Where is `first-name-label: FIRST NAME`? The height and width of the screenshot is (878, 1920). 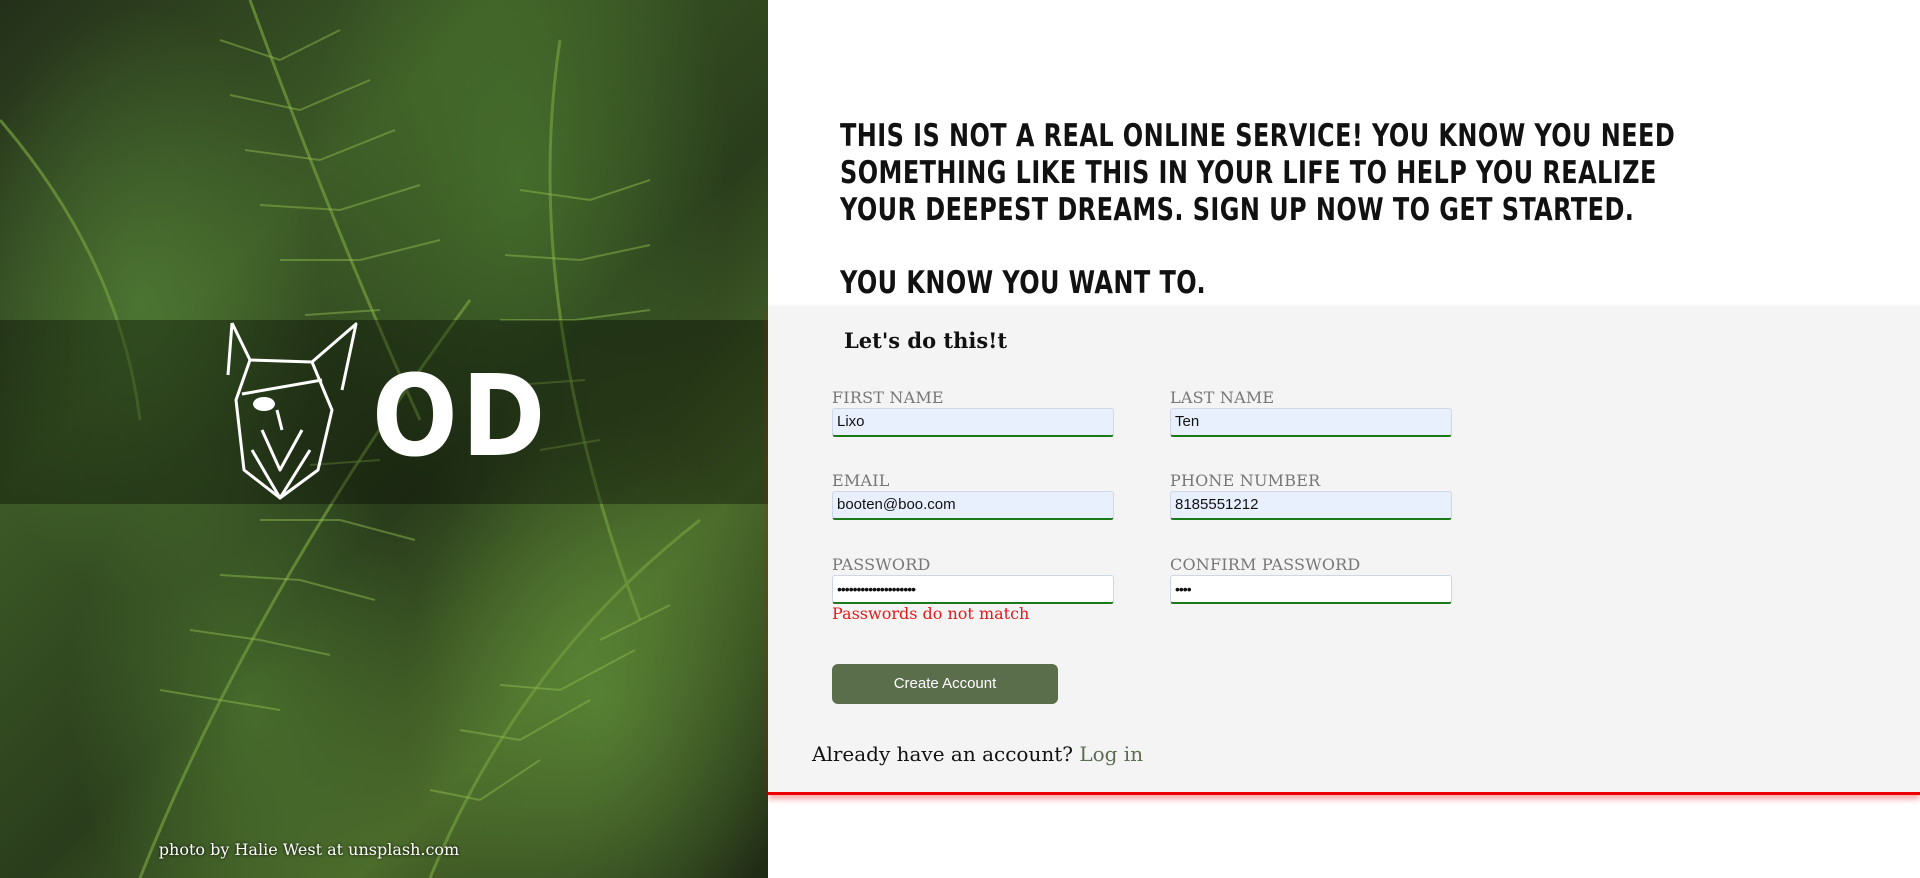
first-name-label: FIRST NAME is located at coordinates (888, 397).